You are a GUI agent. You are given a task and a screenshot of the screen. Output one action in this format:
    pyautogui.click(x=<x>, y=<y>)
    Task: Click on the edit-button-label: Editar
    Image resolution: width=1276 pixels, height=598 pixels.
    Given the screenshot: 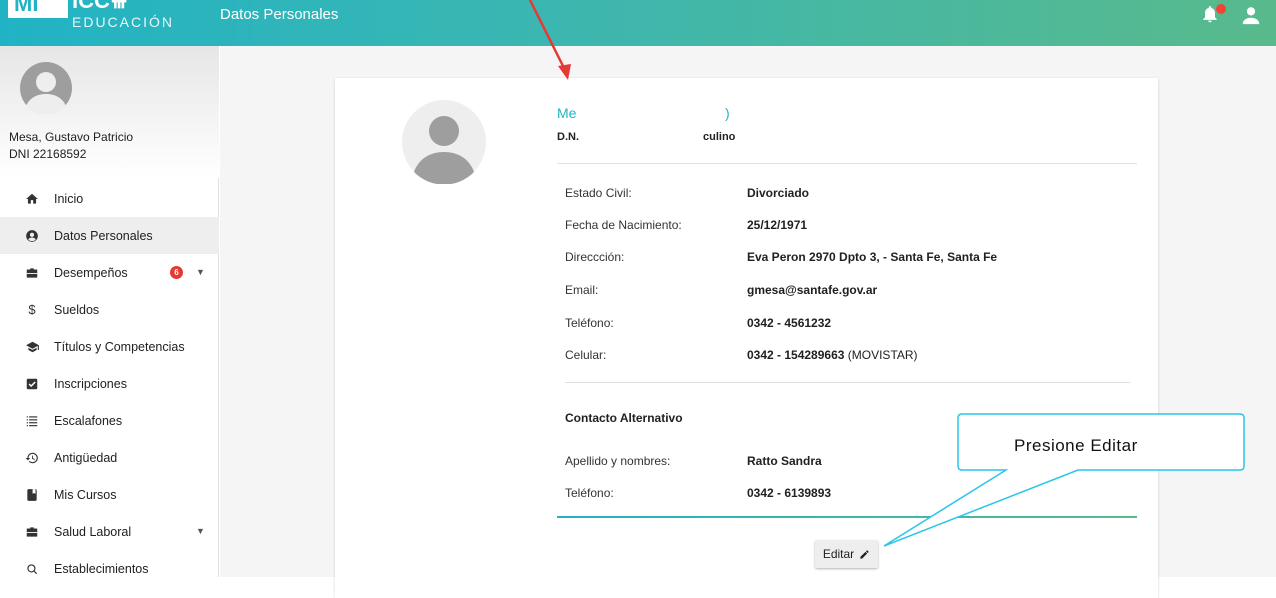 What is the action you would take?
    pyautogui.click(x=838, y=554)
    